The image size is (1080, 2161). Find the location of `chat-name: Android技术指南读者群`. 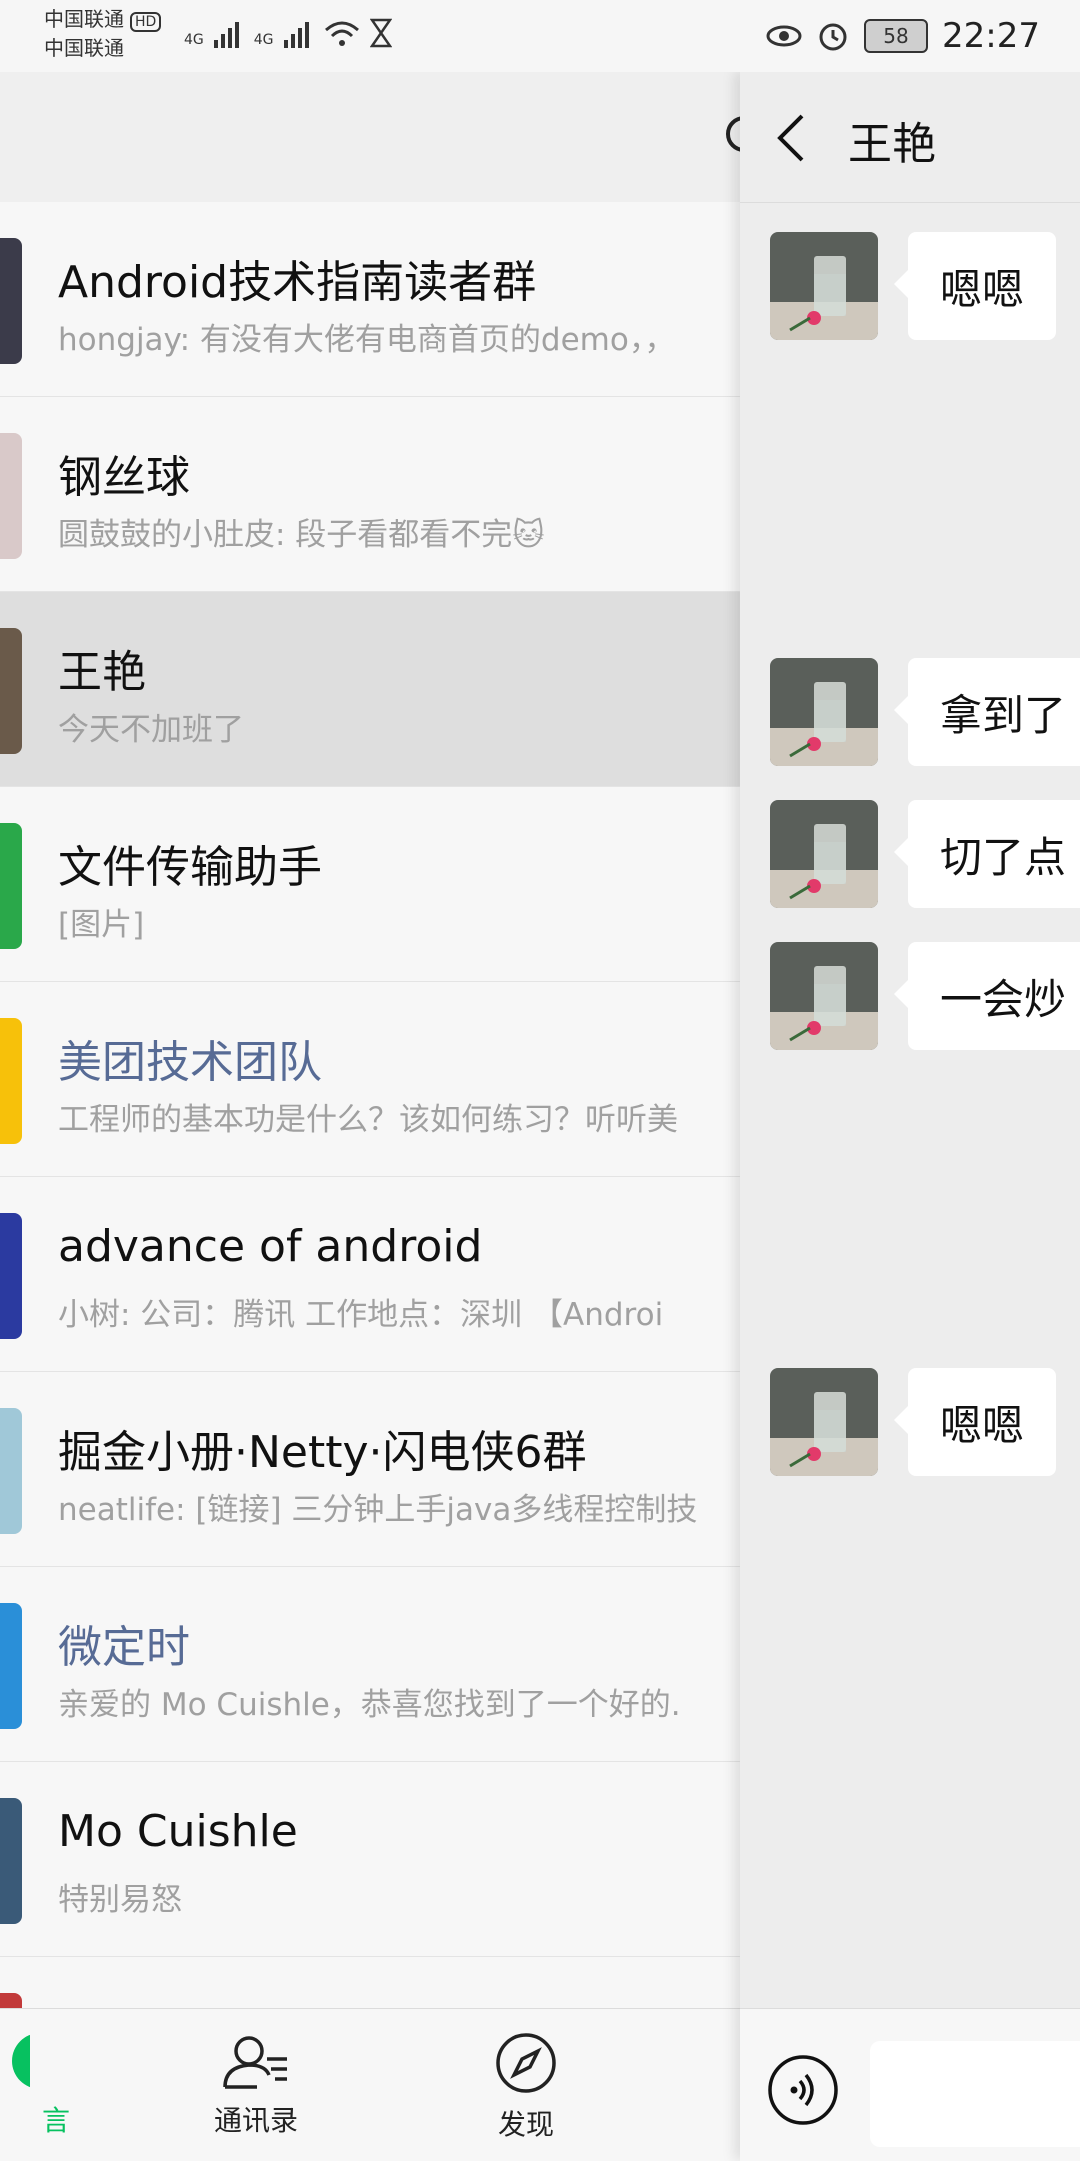

chat-name: Android技术指南读者群 is located at coordinates (297, 282).